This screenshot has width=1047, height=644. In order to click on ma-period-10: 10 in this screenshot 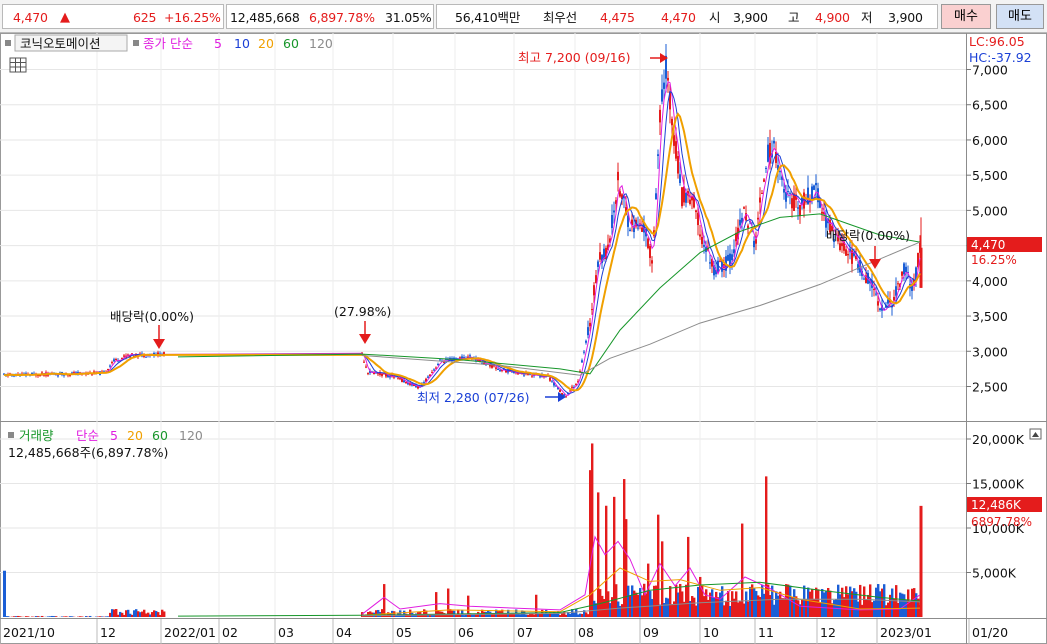, I will do `click(242, 43)`.